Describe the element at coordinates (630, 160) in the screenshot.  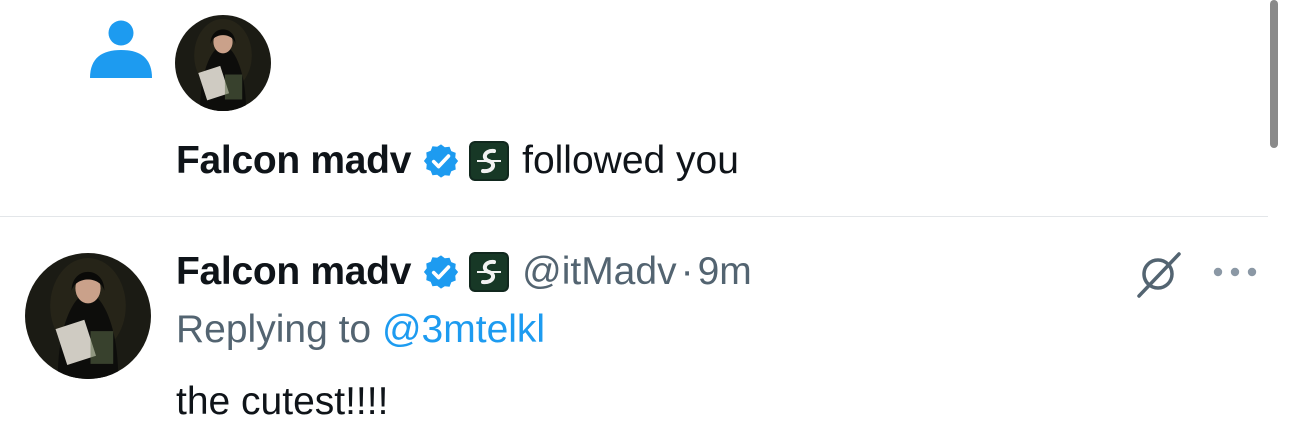
I see `follow-action-text: followed you` at that location.